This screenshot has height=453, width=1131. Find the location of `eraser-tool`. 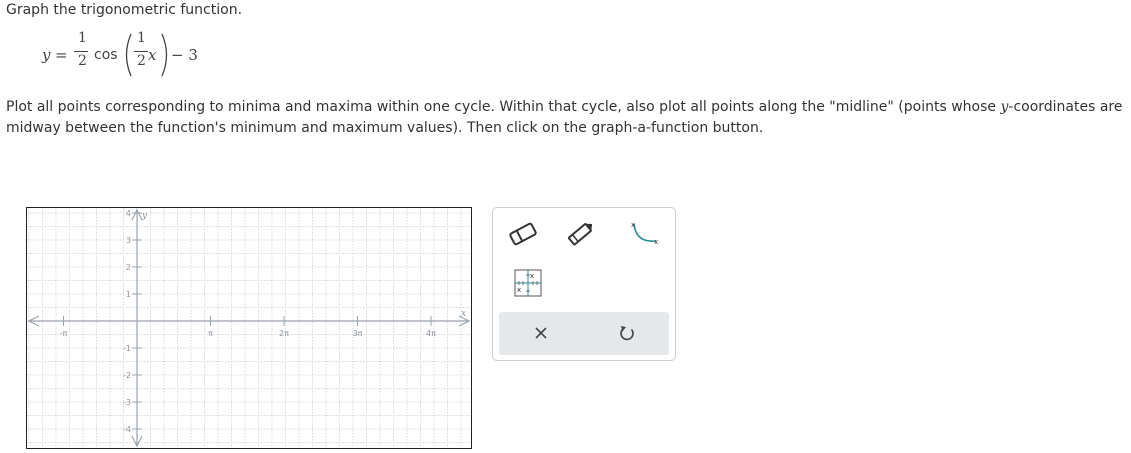

eraser-tool is located at coordinates (523, 234).